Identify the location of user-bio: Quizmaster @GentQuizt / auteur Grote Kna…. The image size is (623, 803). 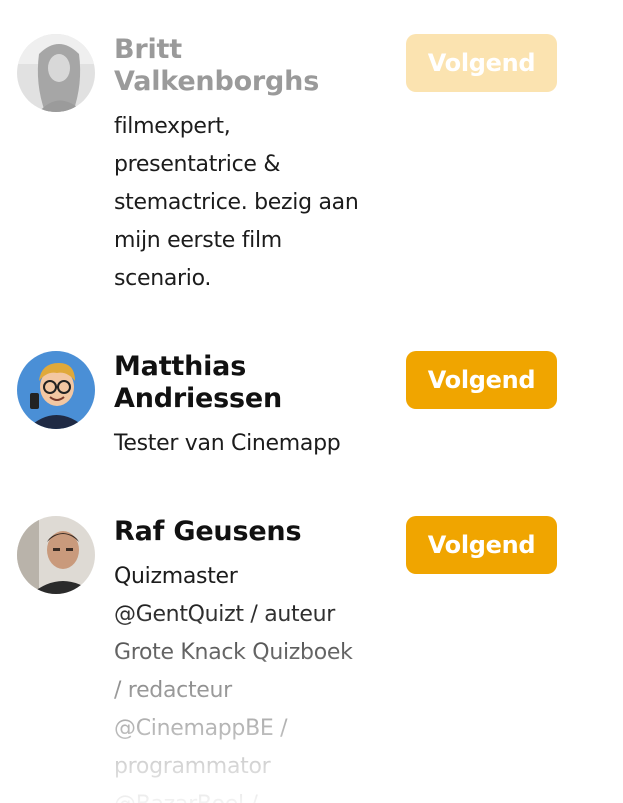
(249, 680).